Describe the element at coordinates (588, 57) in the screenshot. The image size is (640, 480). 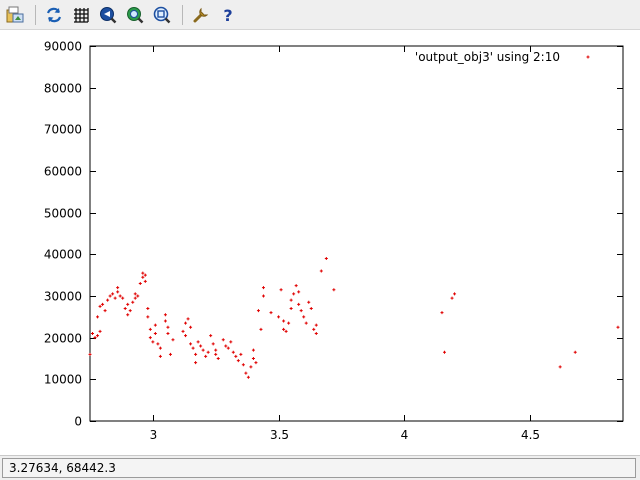
I see `legend-marker` at that location.